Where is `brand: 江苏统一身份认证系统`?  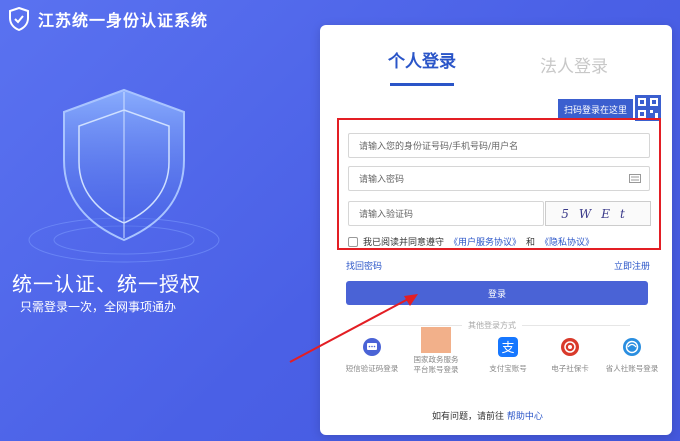
brand: 江苏统一身份认证系统 is located at coordinates (108, 19).